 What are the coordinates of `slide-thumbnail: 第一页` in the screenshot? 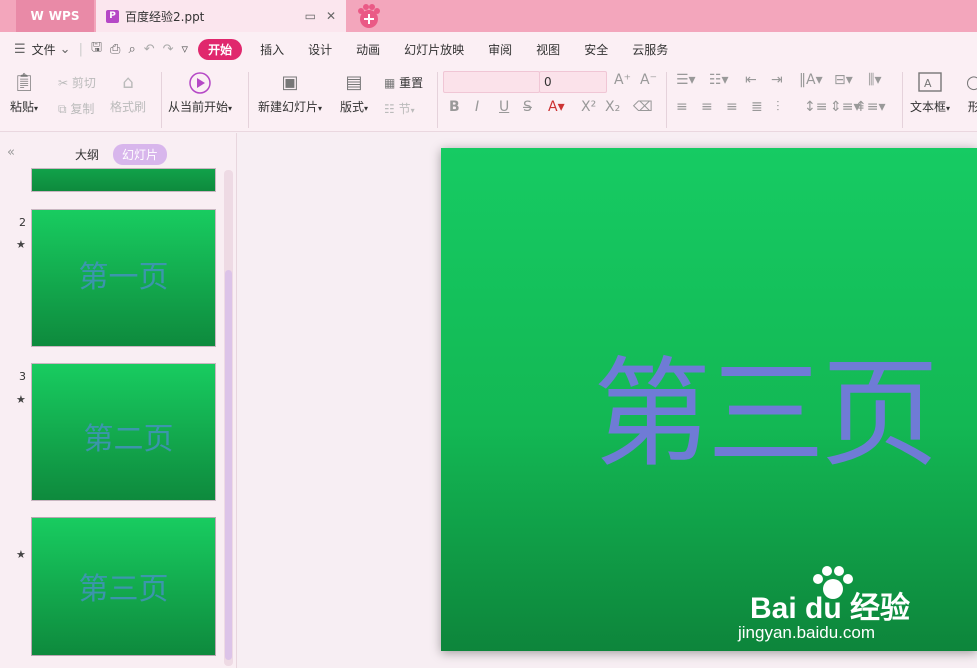 It's located at (123, 278).